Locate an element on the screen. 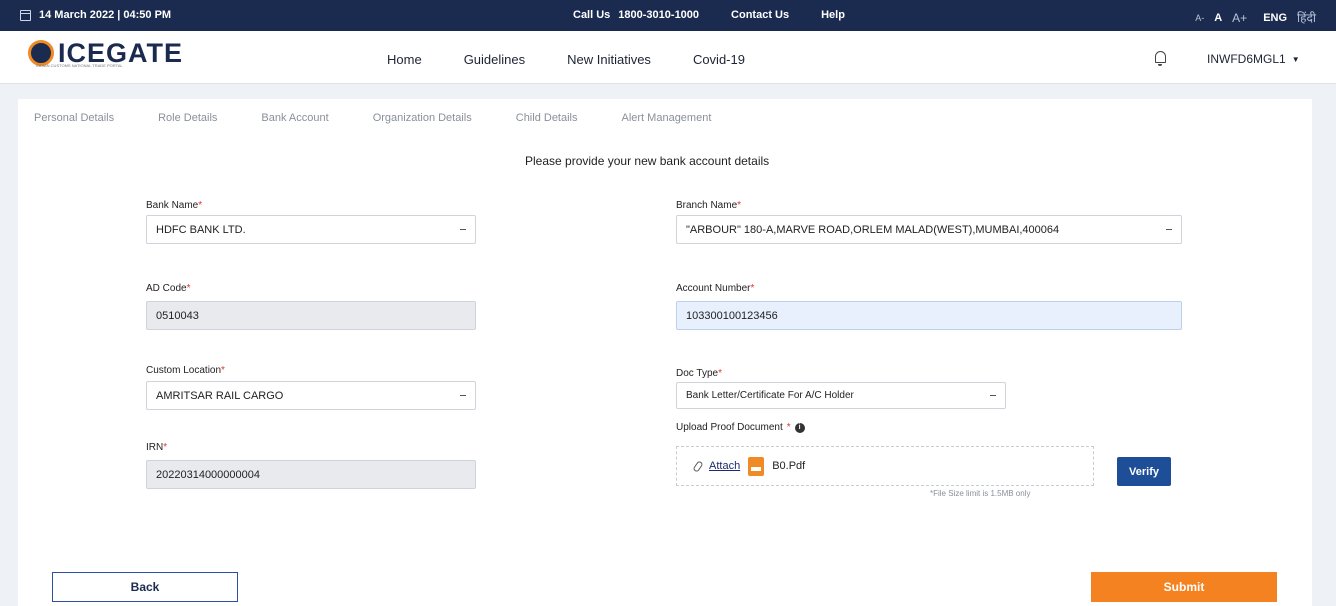 This screenshot has width=1336, height=606. branch-name-label: Branch Name* is located at coordinates (708, 205).